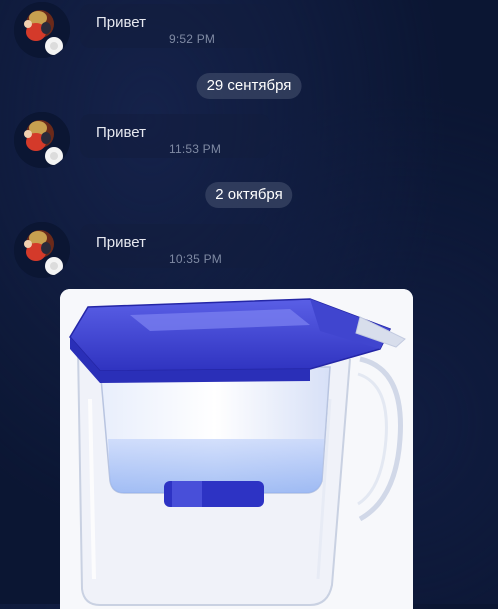 The height and width of the screenshot is (609, 498). I want to click on message-row: Привет 10:35 PM, so click(249, 253).